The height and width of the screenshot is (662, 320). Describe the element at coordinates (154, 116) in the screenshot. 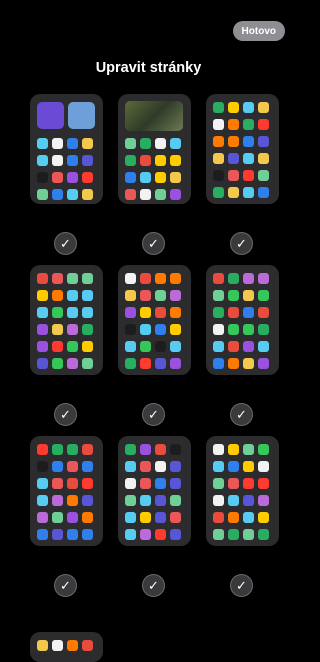

I see `photo-widget-thumbnail` at that location.